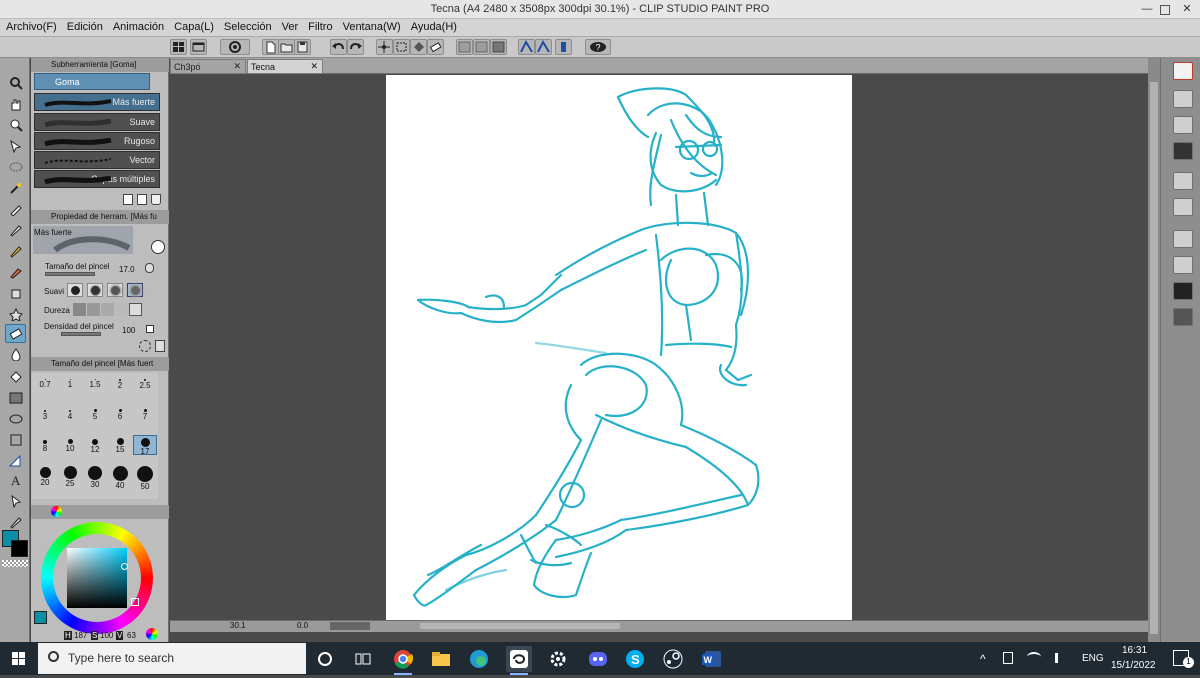 The width and height of the screenshot is (1200, 678). Describe the element at coordinates (172, 658) in the screenshot. I see `taskbar-search: Type here to search` at that location.